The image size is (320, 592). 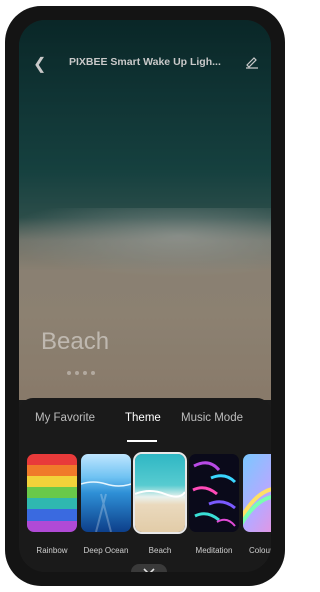 I want to click on collapse-sheet-button, so click(x=149, y=568).